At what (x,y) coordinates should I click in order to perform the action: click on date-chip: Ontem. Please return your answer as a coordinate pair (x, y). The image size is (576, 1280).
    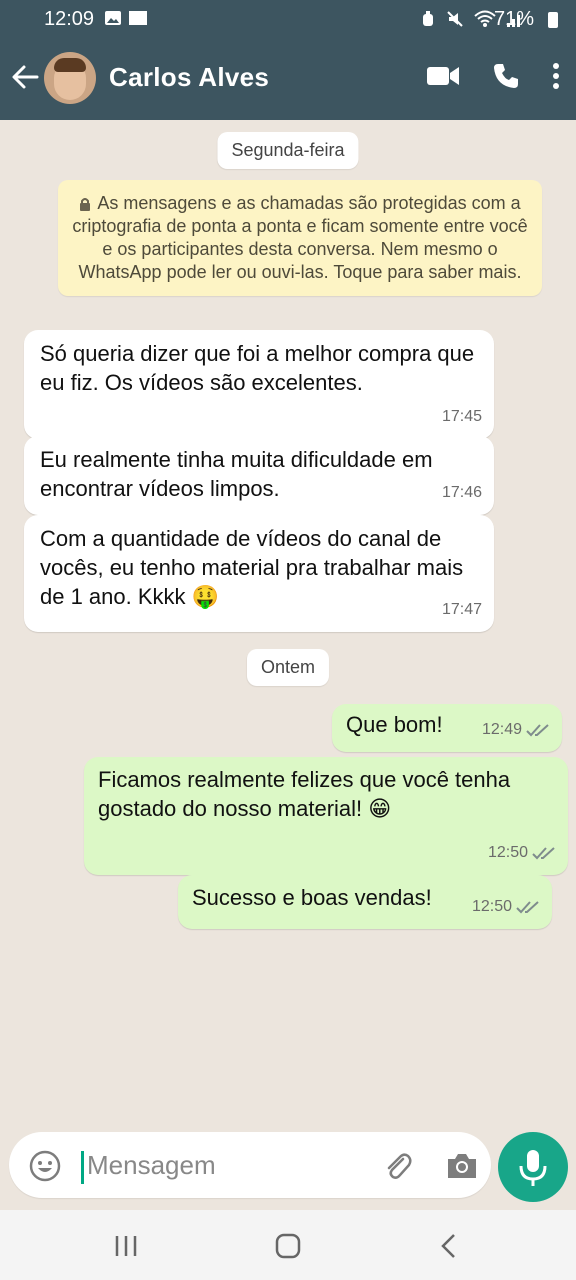
    Looking at the image, I should click on (288, 667).